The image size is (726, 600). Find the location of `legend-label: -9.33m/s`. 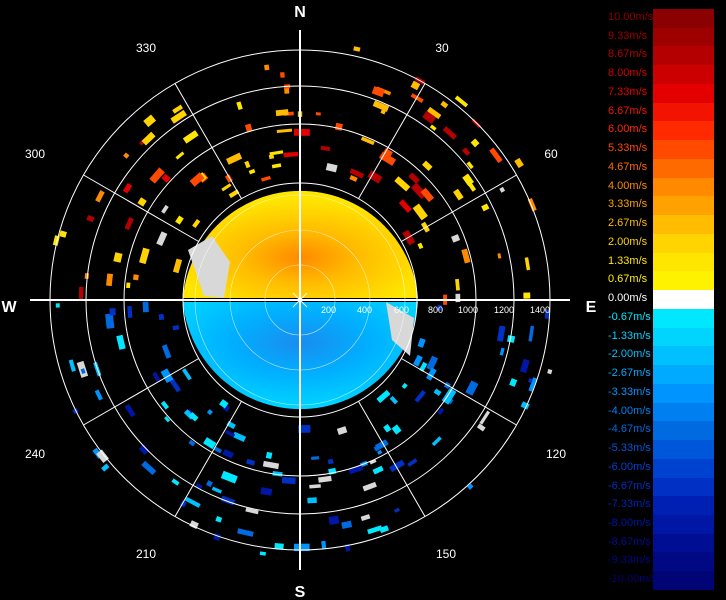

legend-label: -9.33m/s is located at coordinates (629, 560).